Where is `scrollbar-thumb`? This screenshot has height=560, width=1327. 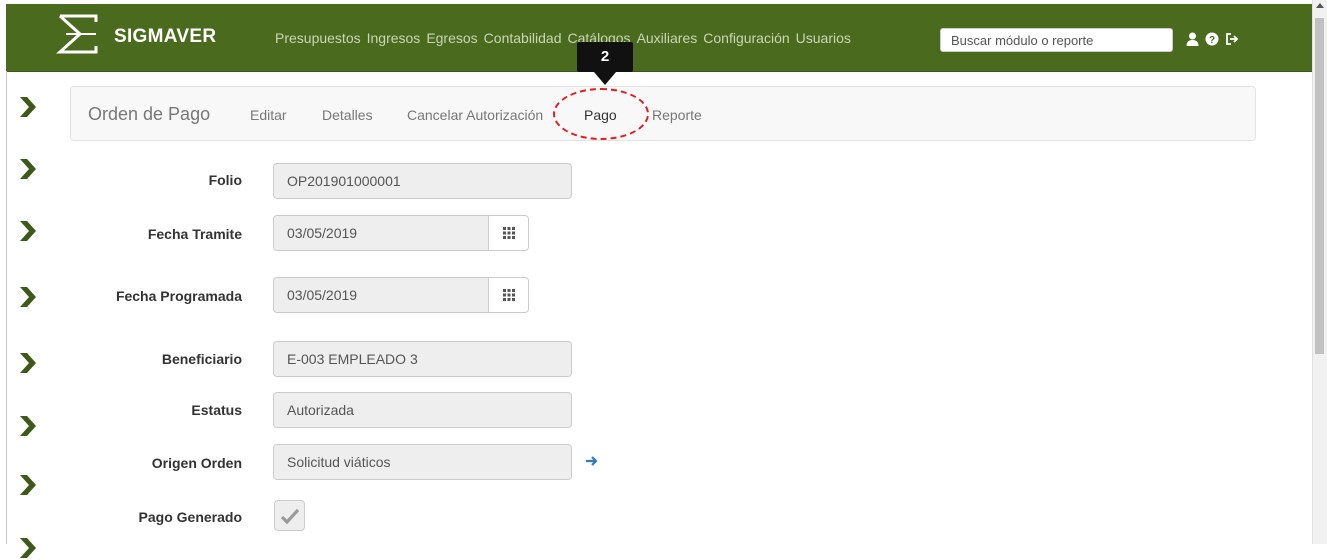 scrollbar-thumb is located at coordinates (1319, 186).